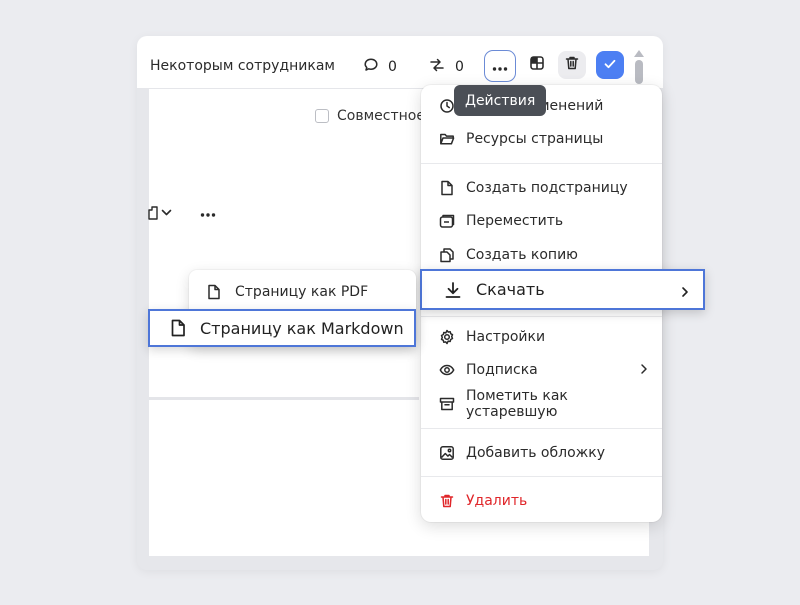  What do you see at coordinates (522, 255) in the screenshot?
I see `menu-item-label: Создать копию` at bounding box center [522, 255].